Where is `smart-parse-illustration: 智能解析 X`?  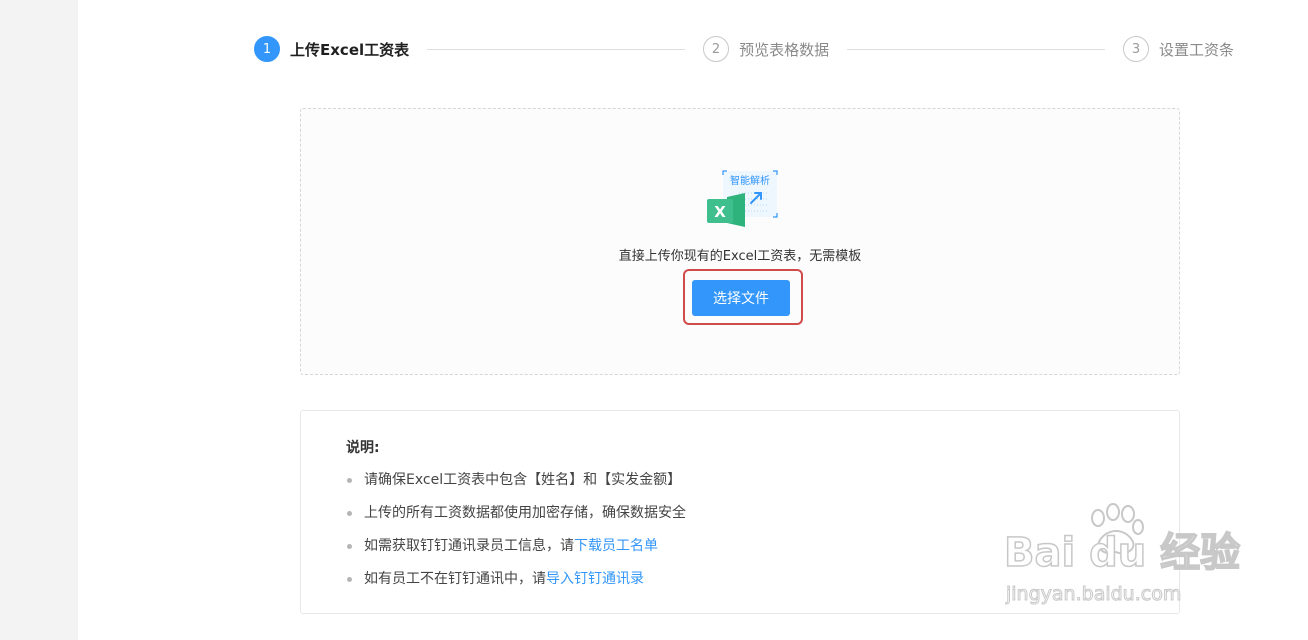 smart-parse-illustration: 智能解析 X is located at coordinates (742, 202).